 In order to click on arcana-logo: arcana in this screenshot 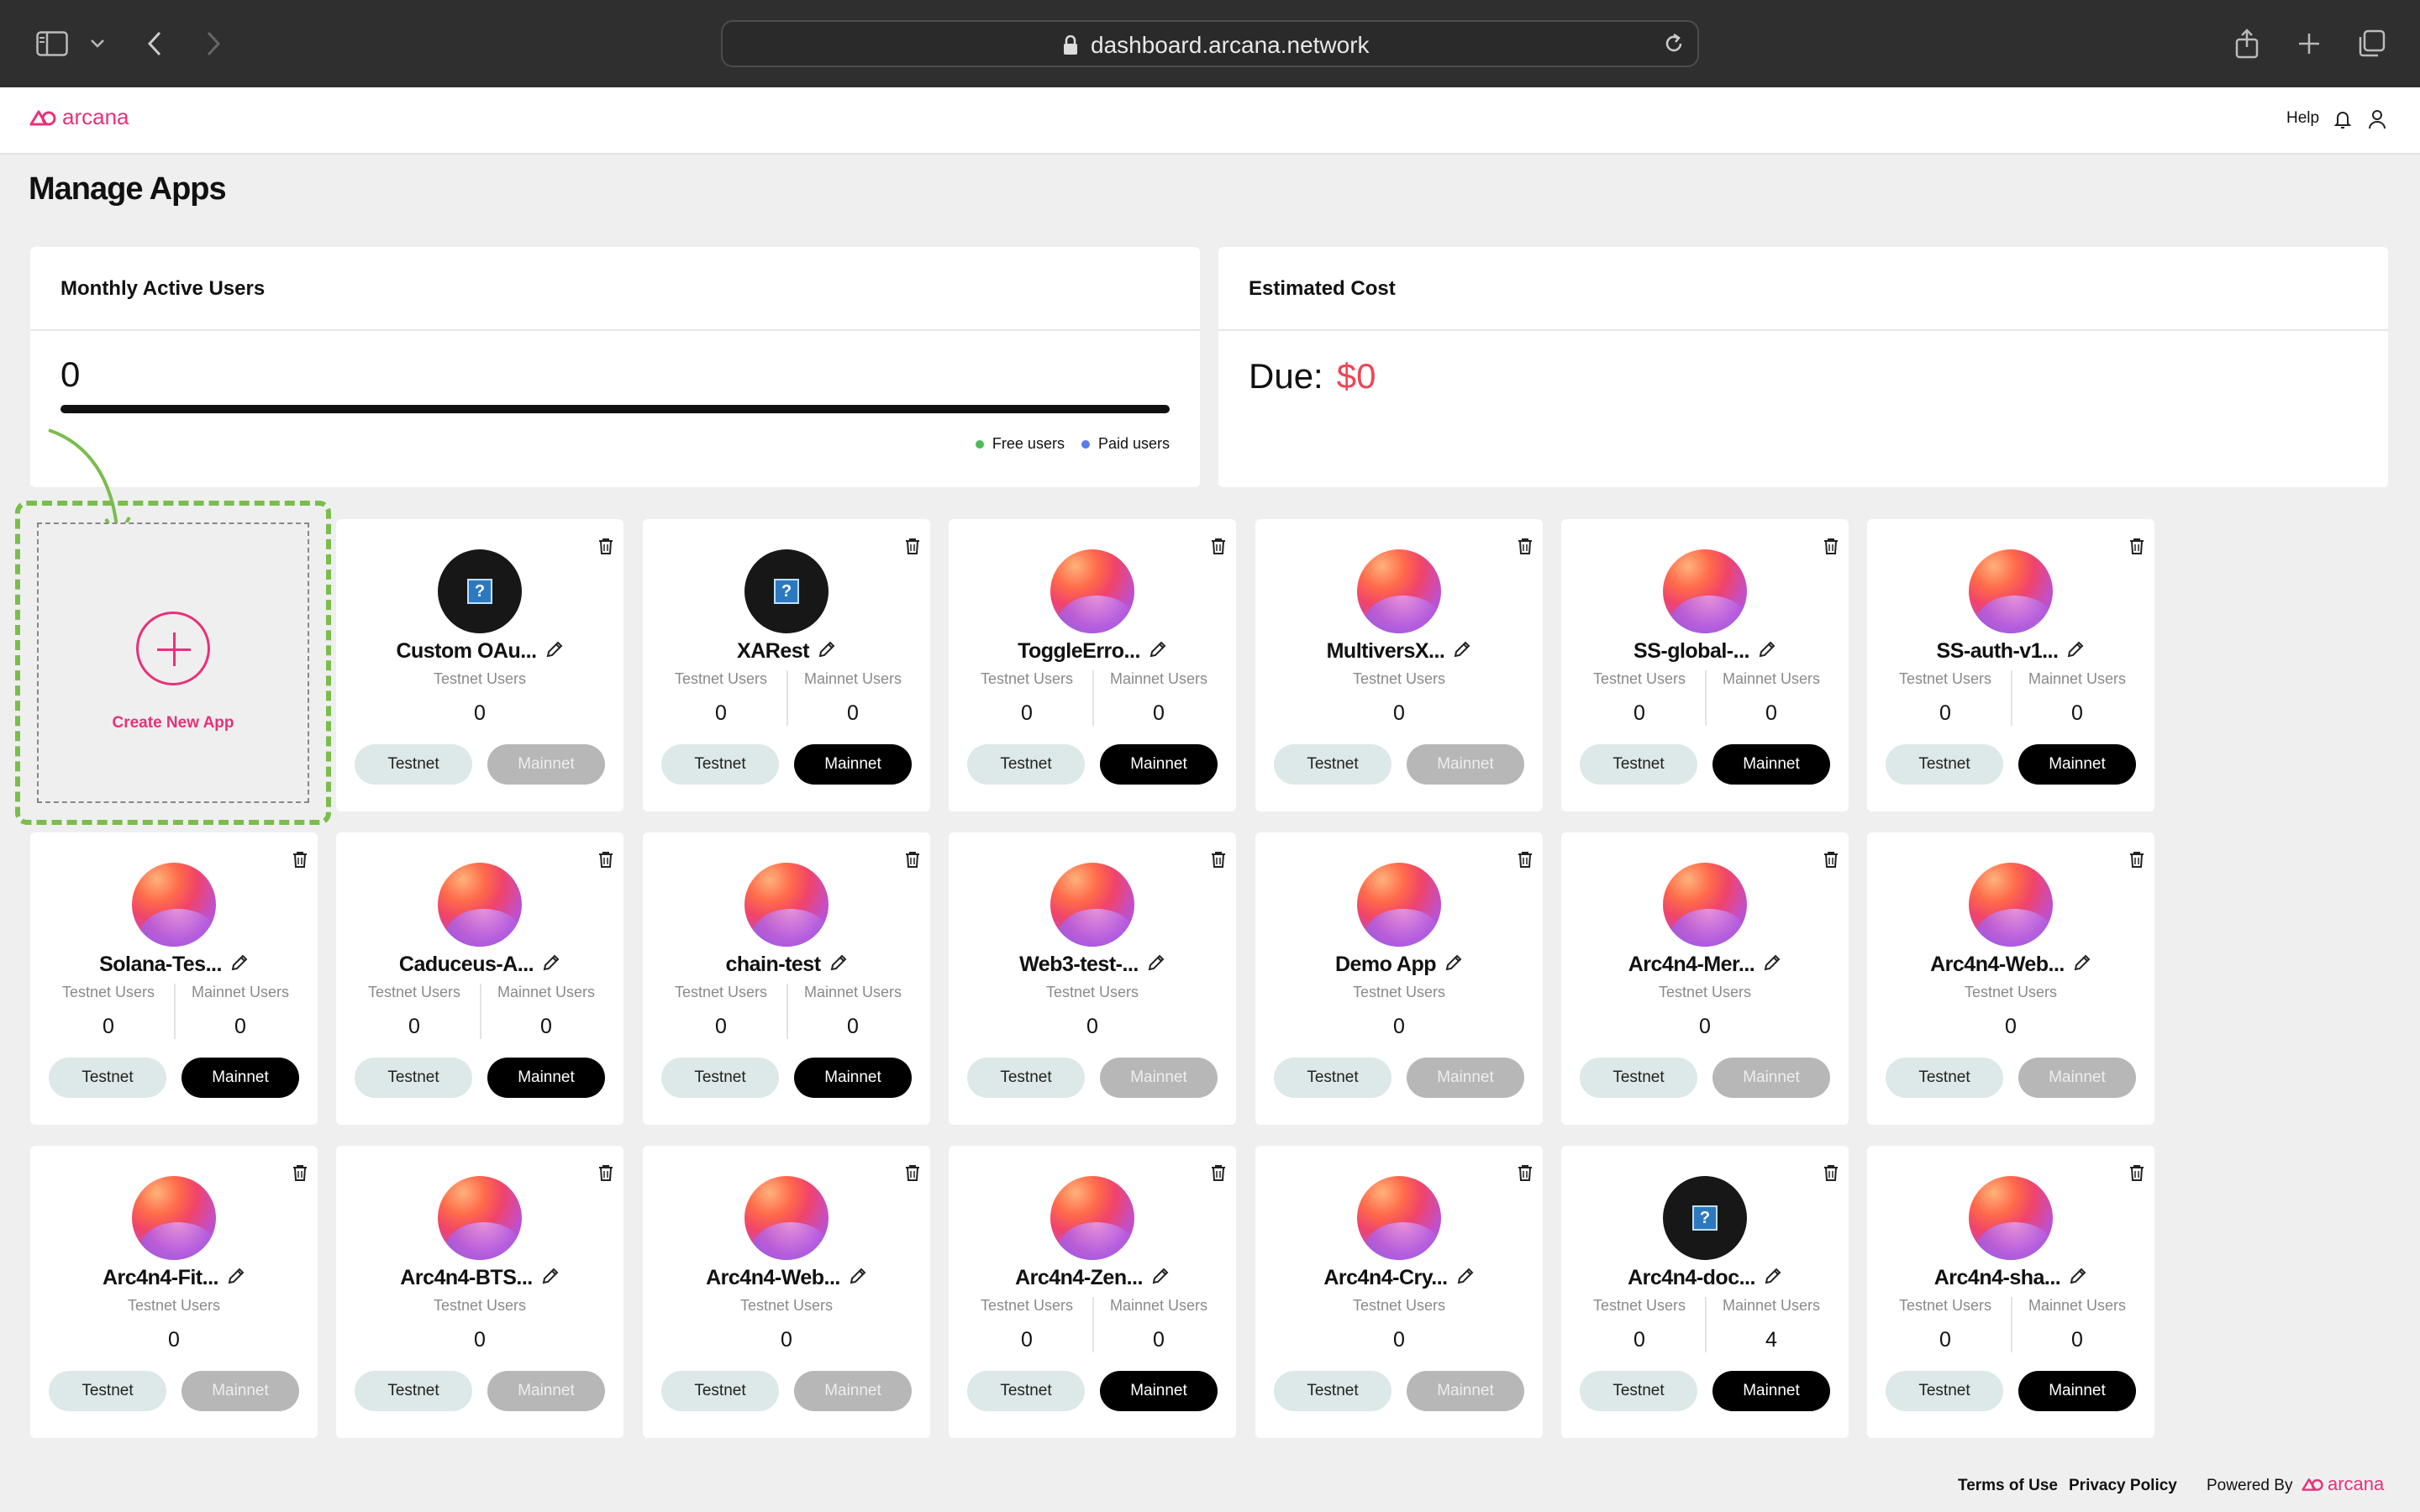, I will do `click(79, 117)`.